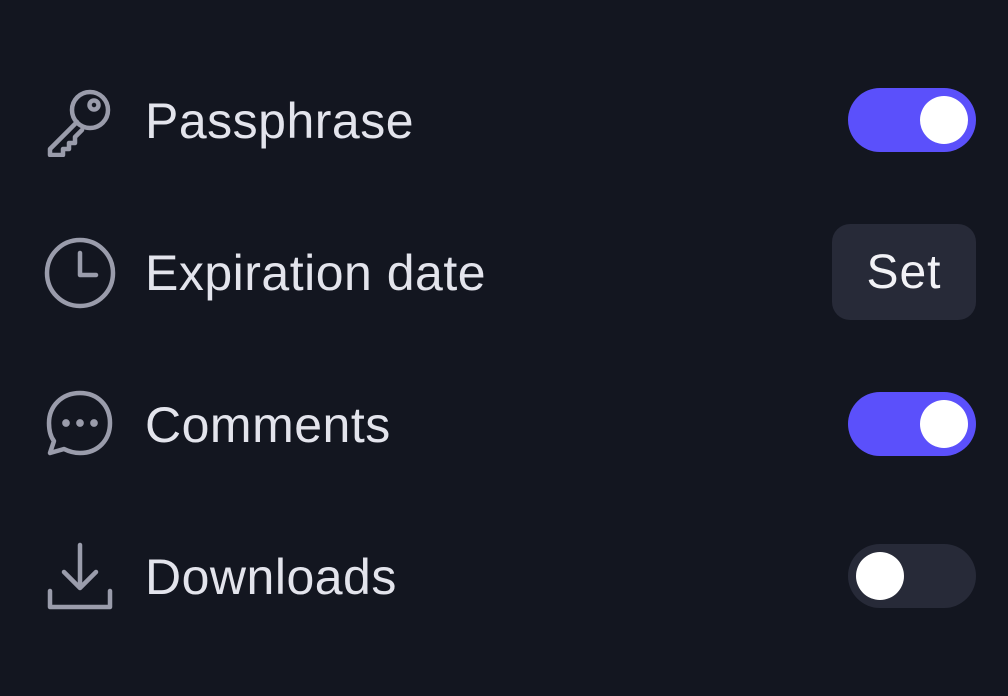  What do you see at coordinates (80, 577) in the screenshot?
I see `download-icon` at bounding box center [80, 577].